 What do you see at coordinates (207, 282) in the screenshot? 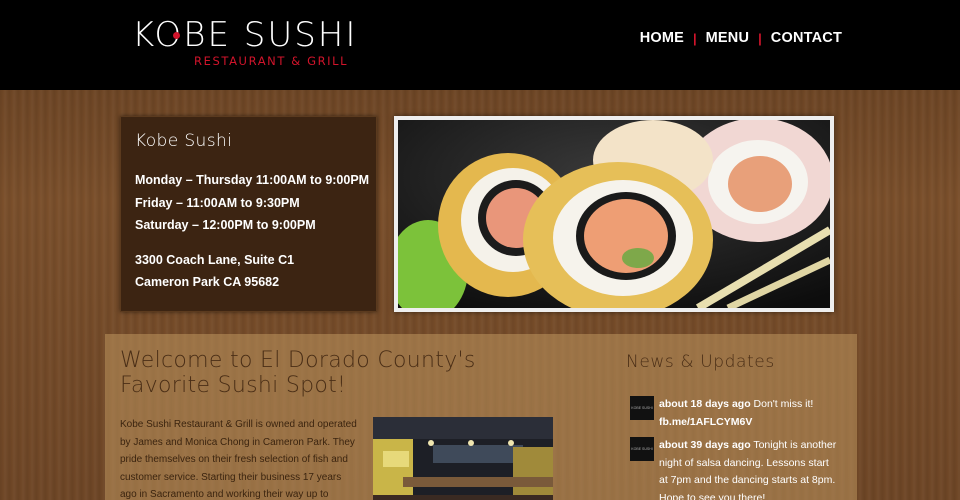
I see `address-line: Cameron Park CA 95682` at bounding box center [207, 282].